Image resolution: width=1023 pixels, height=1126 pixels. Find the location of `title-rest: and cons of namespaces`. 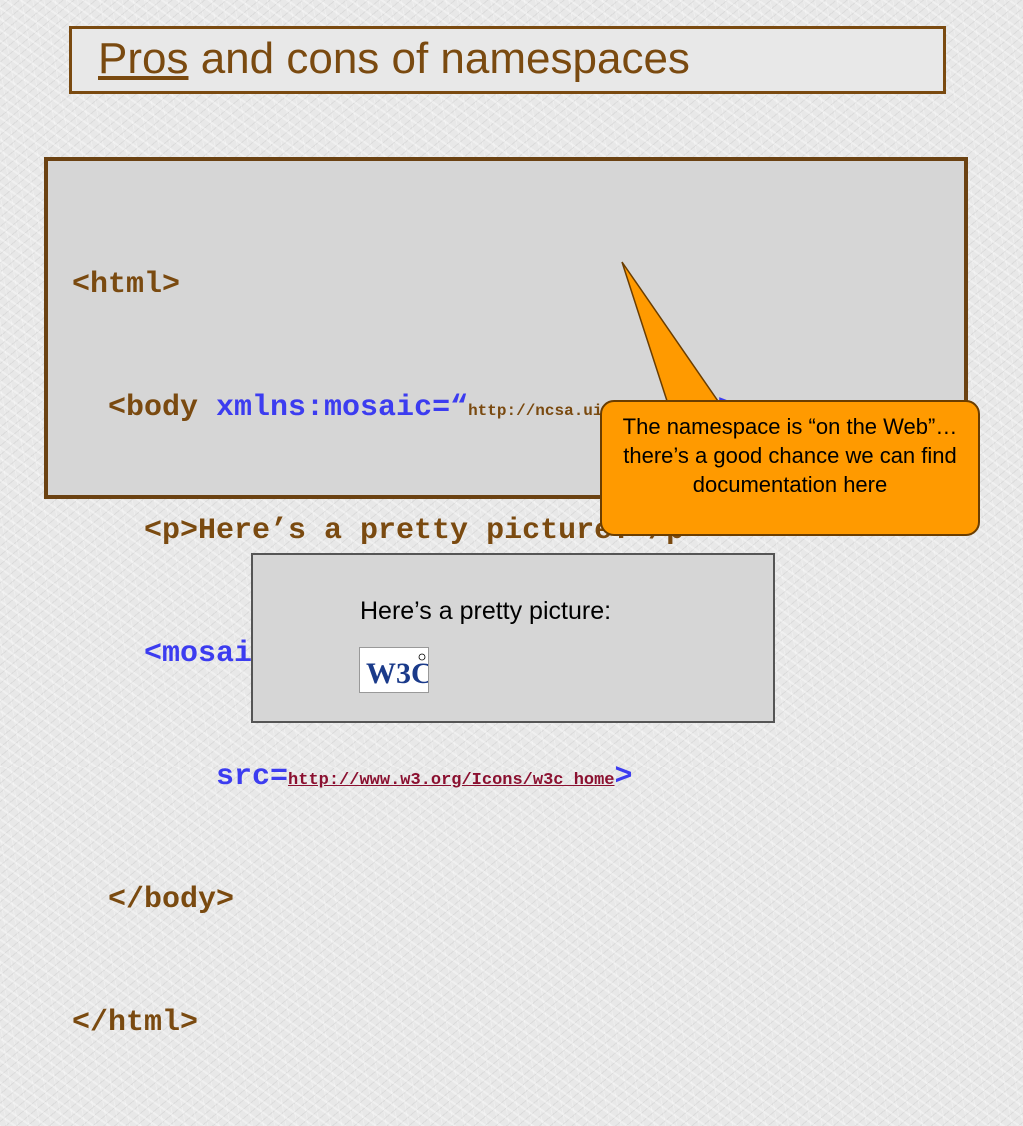

title-rest: and cons of namespaces is located at coordinates (439, 58).